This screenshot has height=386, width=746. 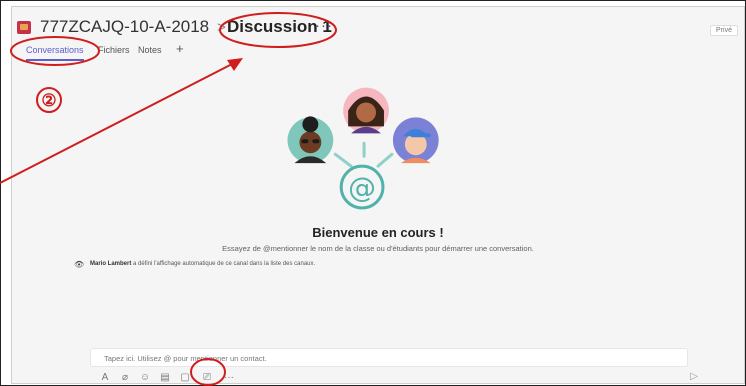 What do you see at coordinates (415, 140) in the screenshot?
I see `avatar-right` at bounding box center [415, 140].